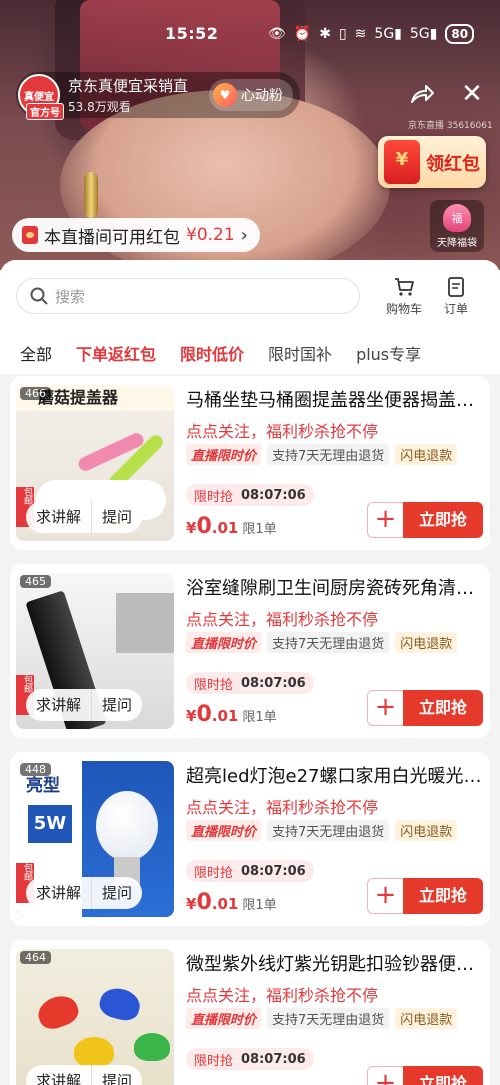 The image size is (500, 1085). What do you see at coordinates (334, 963) in the screenshot?
I see `product-name: 微型紫外线灯紫光钥匙扣验钞器便携小灯` at bounding box center [334, 963].